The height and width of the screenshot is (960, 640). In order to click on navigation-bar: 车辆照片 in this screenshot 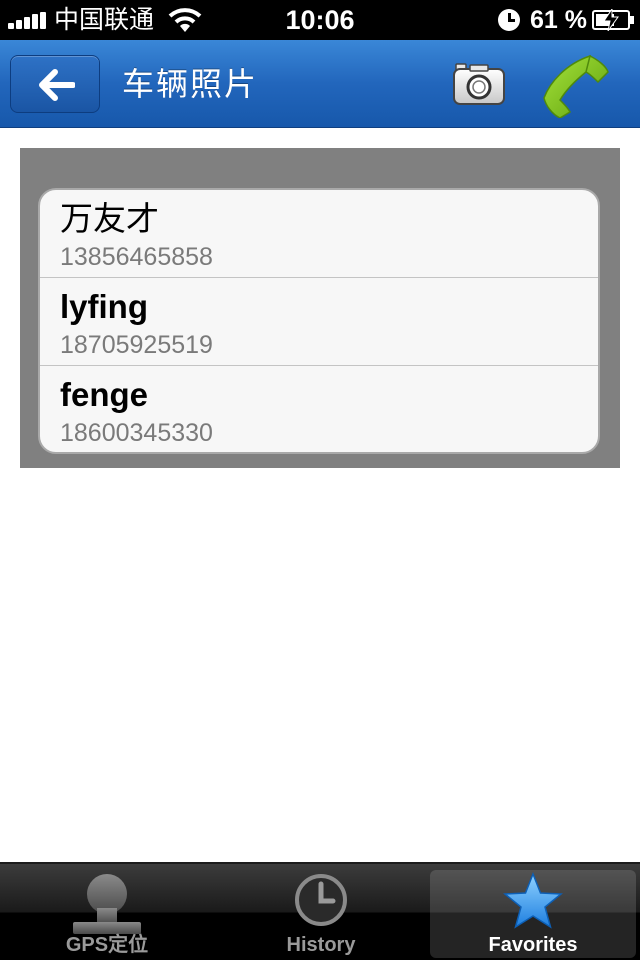, I will do `click(320, 84)`.